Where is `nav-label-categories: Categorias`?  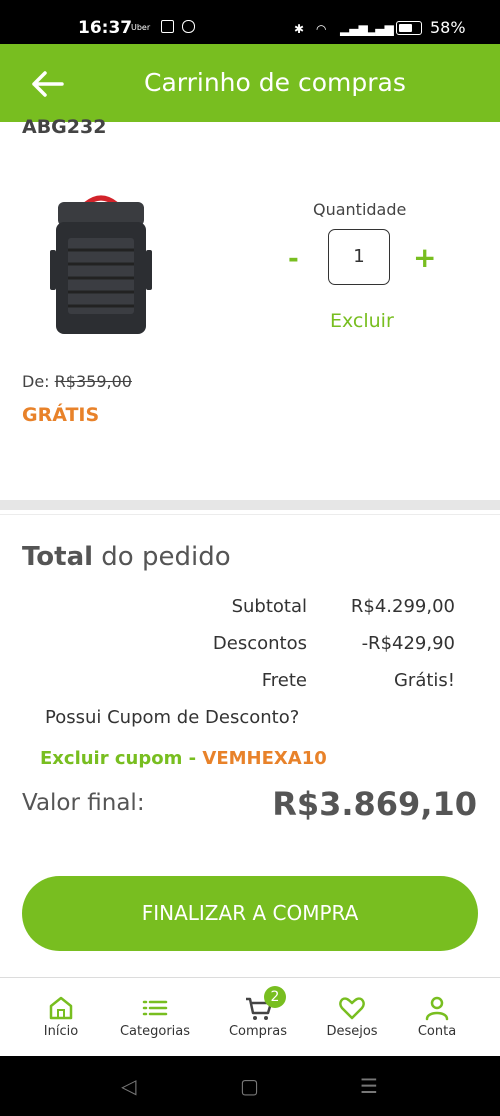 nav-label-categories: Categorias is located at coordinates (155, 1031).